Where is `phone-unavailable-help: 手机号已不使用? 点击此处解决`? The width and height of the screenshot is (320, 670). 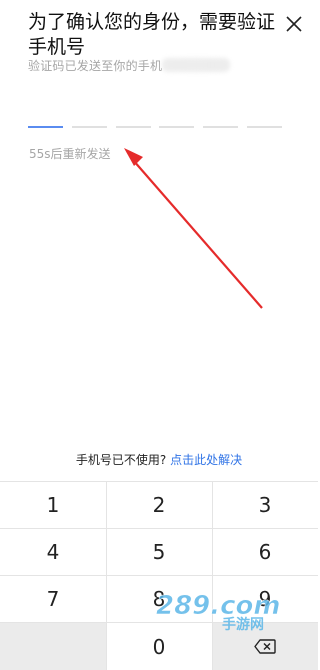 phone-unavailable-help: 手机号已不使用? 点击此处解决 is located at coordinates (159, 459).